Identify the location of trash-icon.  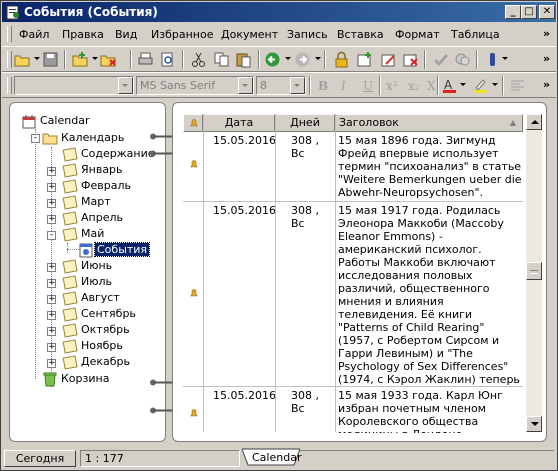
(50, 379).